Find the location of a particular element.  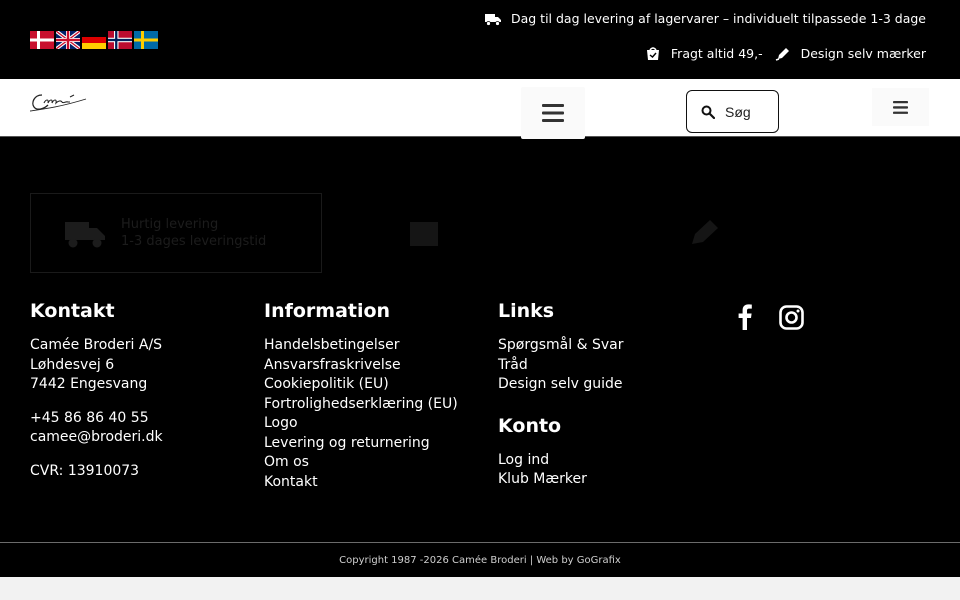

information-title: Information is located at coordinates (327, 311).